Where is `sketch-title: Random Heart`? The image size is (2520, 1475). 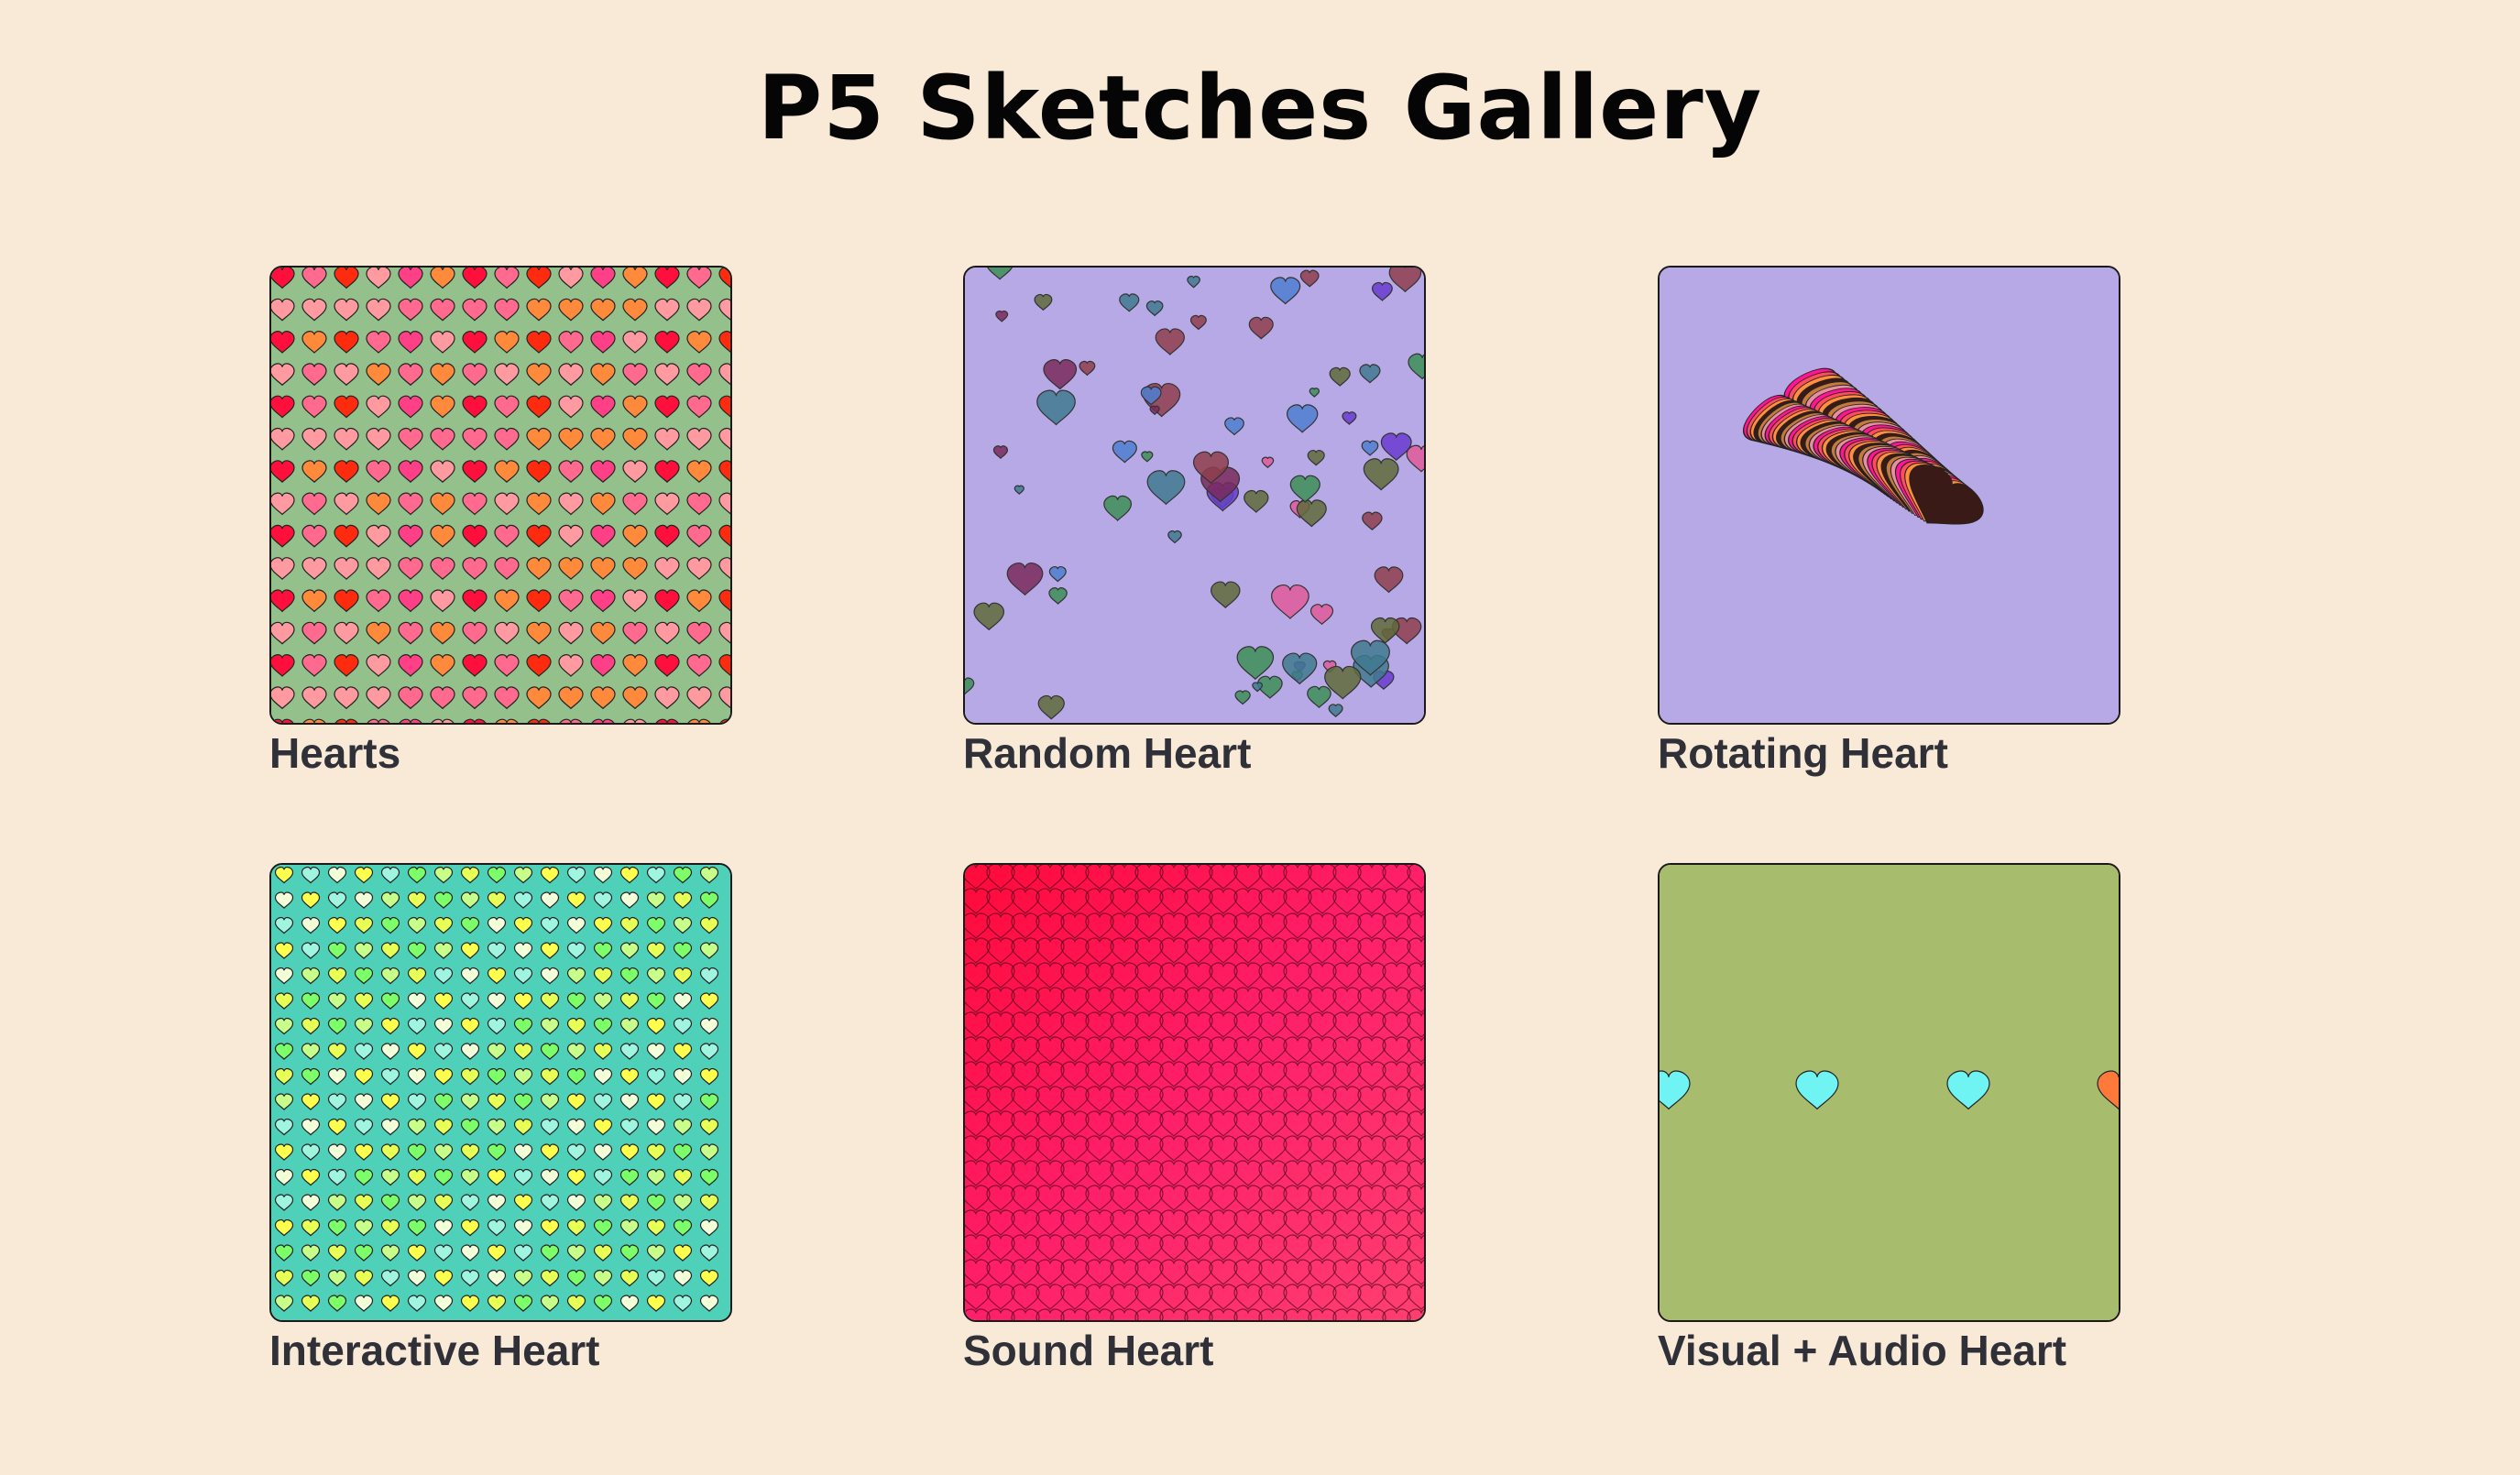
sketch-title: Random Heart is located at coordinates (1194, 753).